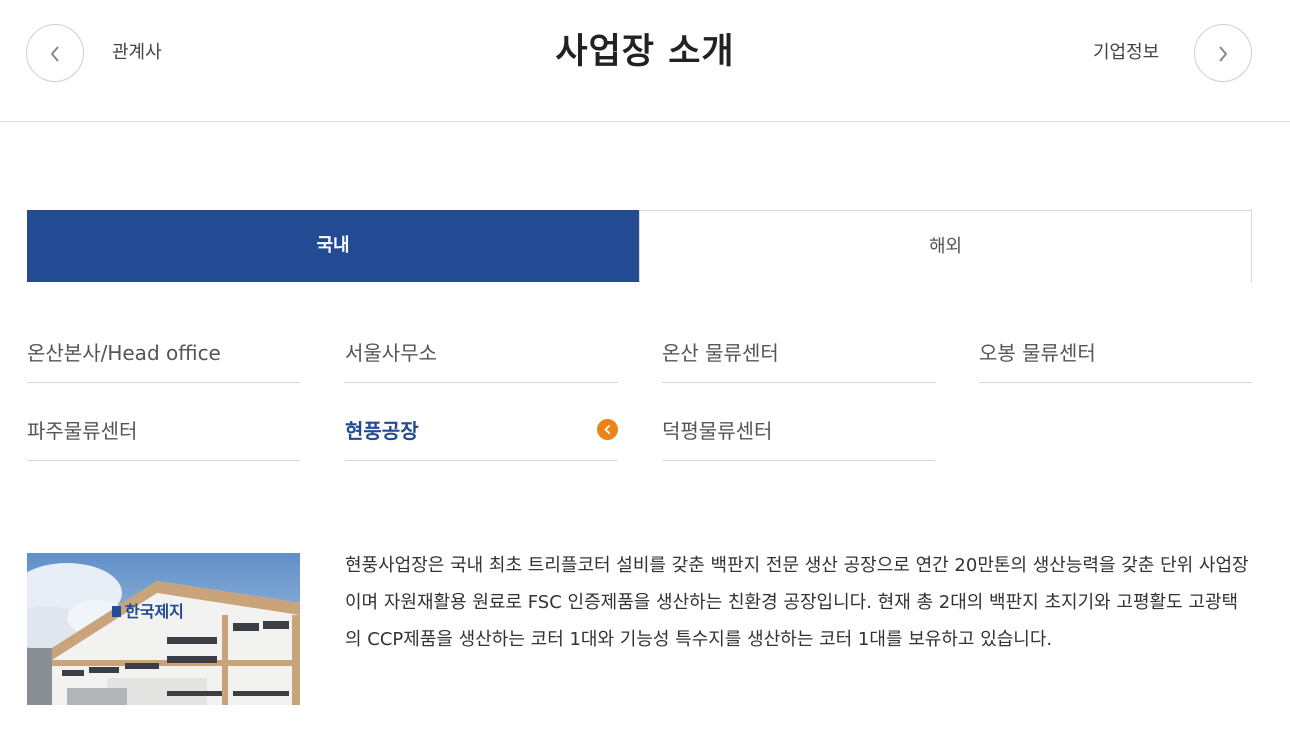 The height and width of the screenshot is (742, 1290). What do you see at coordinates (481, 430) in the screenshot?
I see `site-item-hyeonpung-plant: 현풍공장` at bounding box center [481, 430].